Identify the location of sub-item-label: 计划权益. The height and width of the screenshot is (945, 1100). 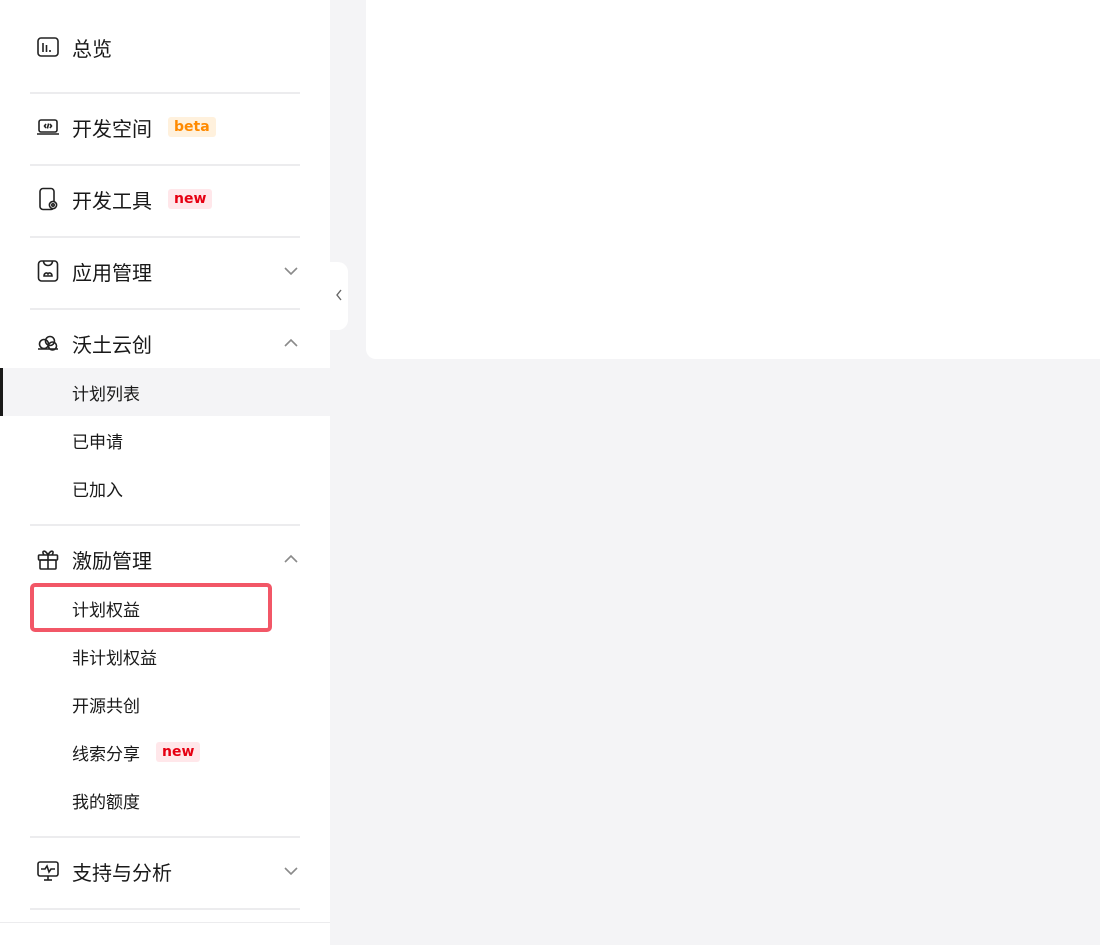
(106, 610).